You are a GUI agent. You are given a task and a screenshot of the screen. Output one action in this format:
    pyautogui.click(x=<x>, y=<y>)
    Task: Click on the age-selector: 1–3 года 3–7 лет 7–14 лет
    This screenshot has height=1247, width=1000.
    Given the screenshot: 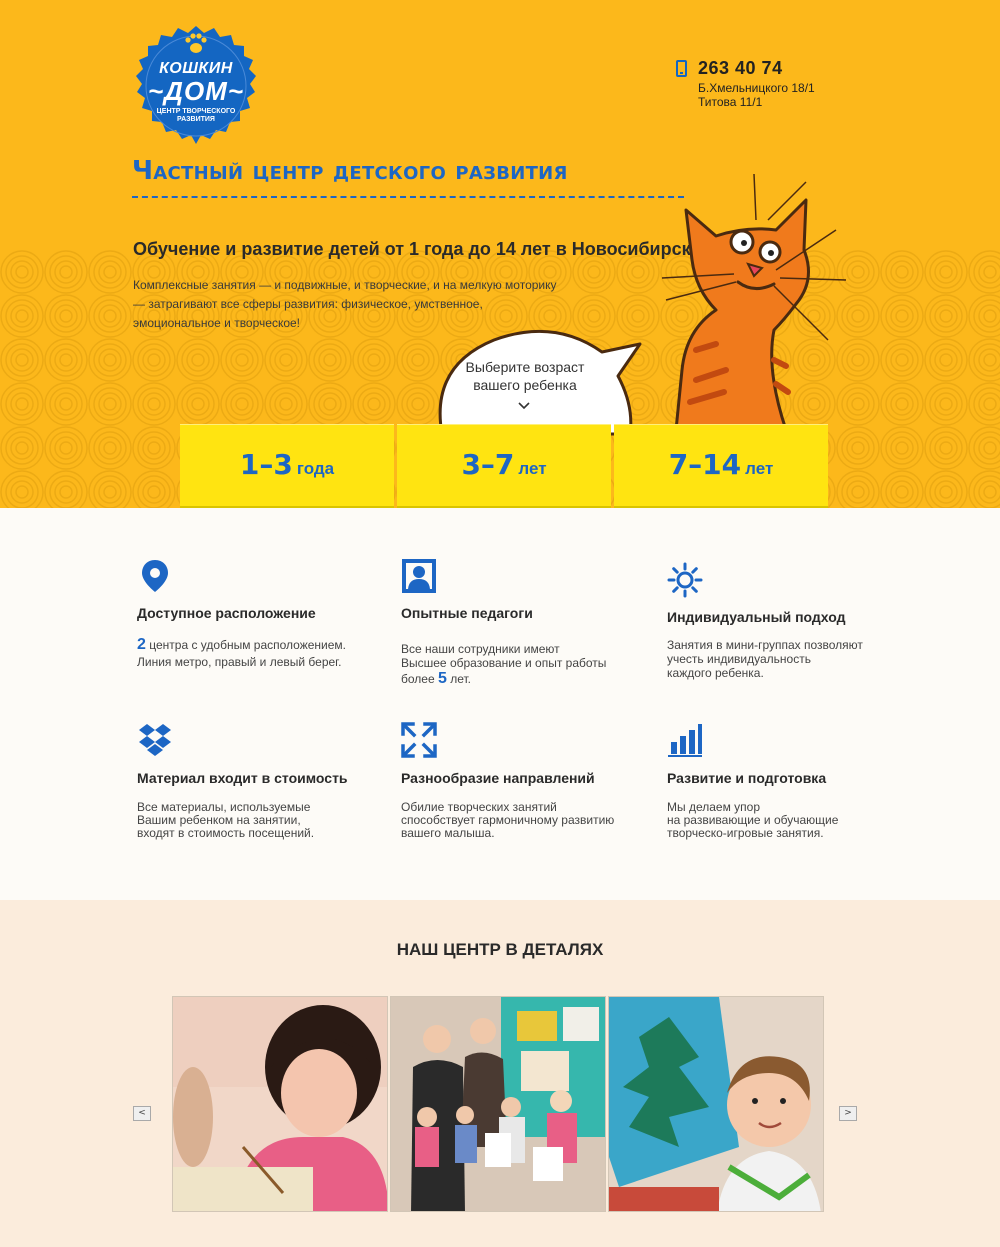 What is the action you would take?
    pyautogui.click(x=504, y=466)
    